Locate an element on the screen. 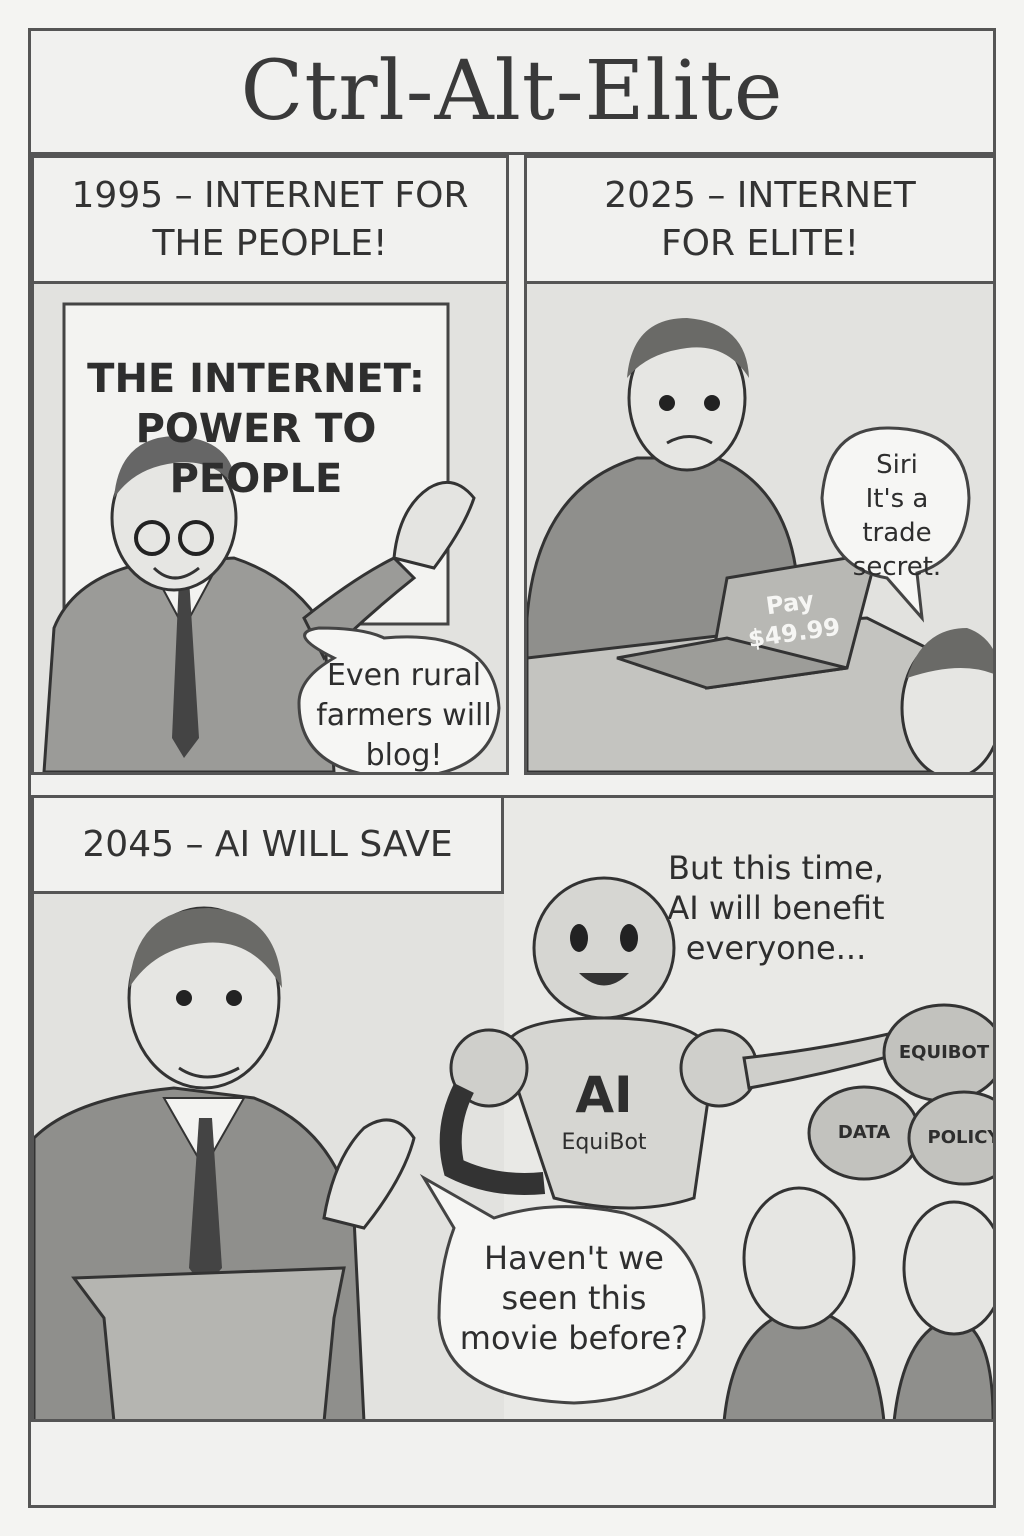 The width and height of the screenshot is (1024, 1536). title-bar: Ctrl-Alt-Elite is located at coordinates (512, 93).